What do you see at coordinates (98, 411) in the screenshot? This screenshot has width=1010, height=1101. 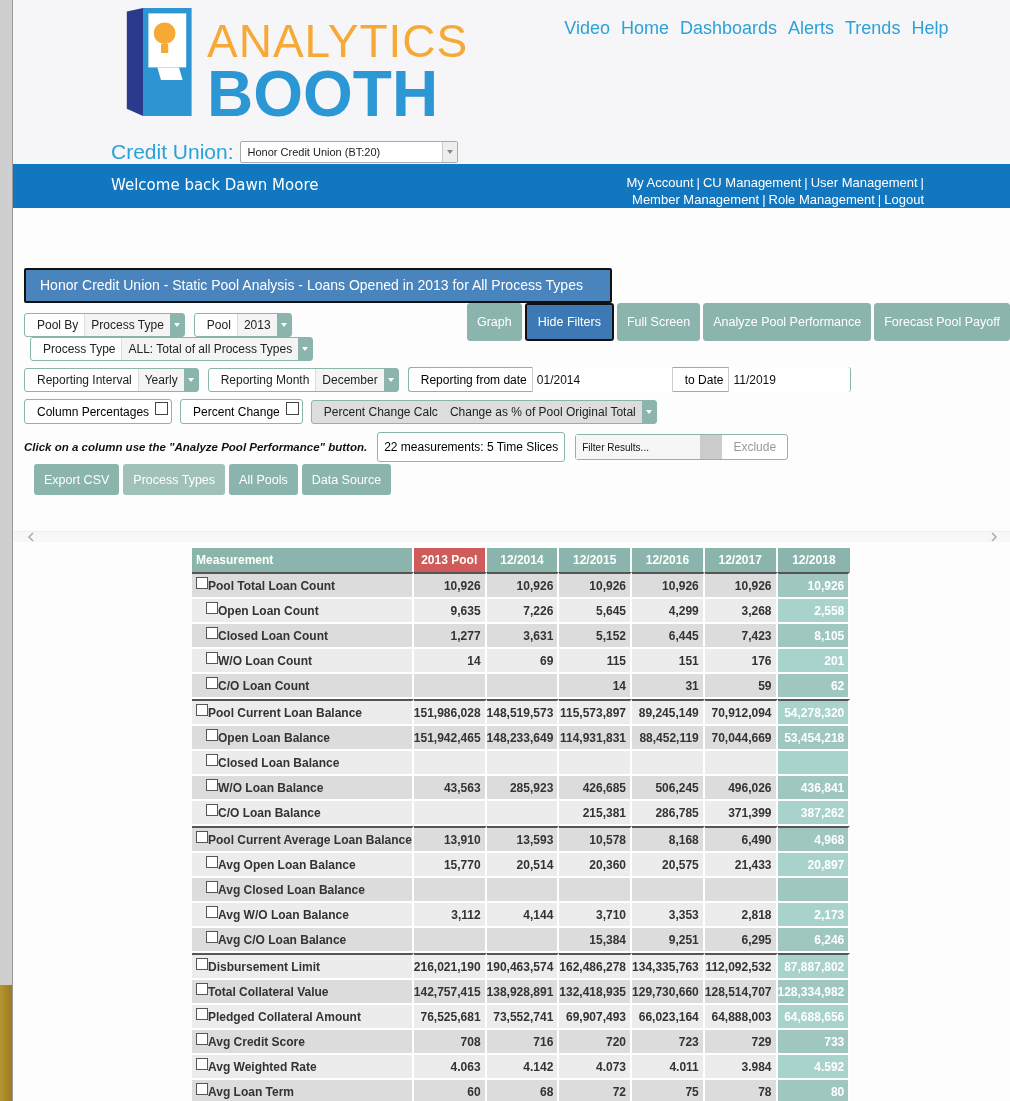 I see `checkbox-option: Column Percentages` at bounding box center [98, 411].